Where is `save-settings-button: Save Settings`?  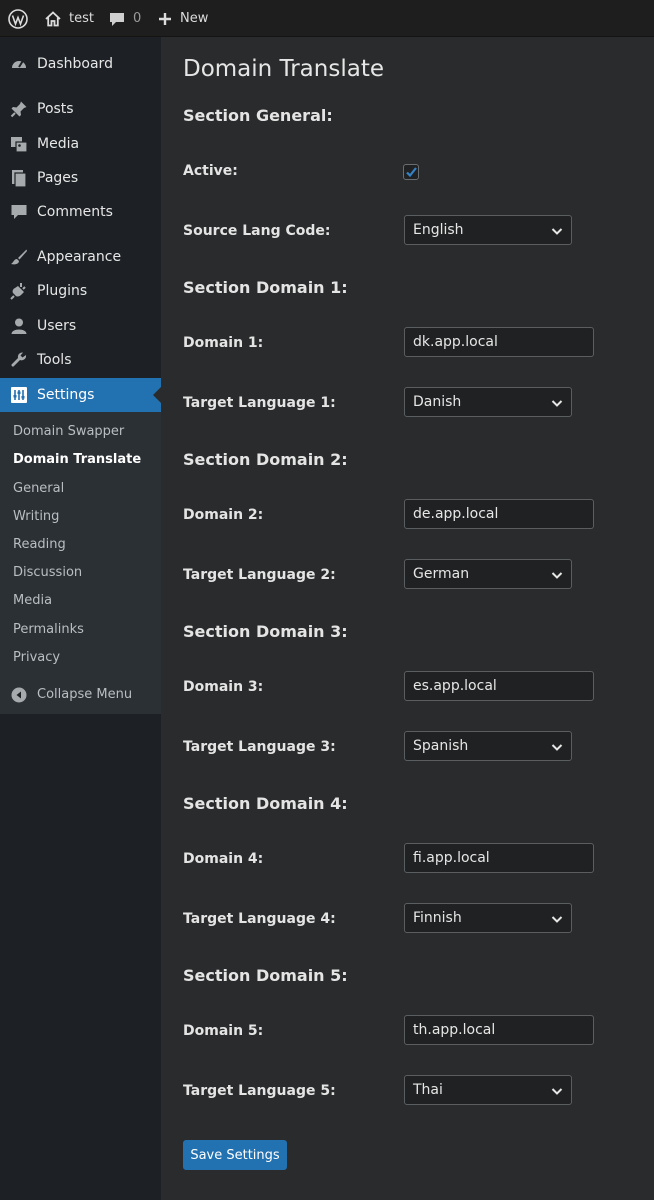
save-settings-button: Save Settings is located at coordinates (235, 1155).